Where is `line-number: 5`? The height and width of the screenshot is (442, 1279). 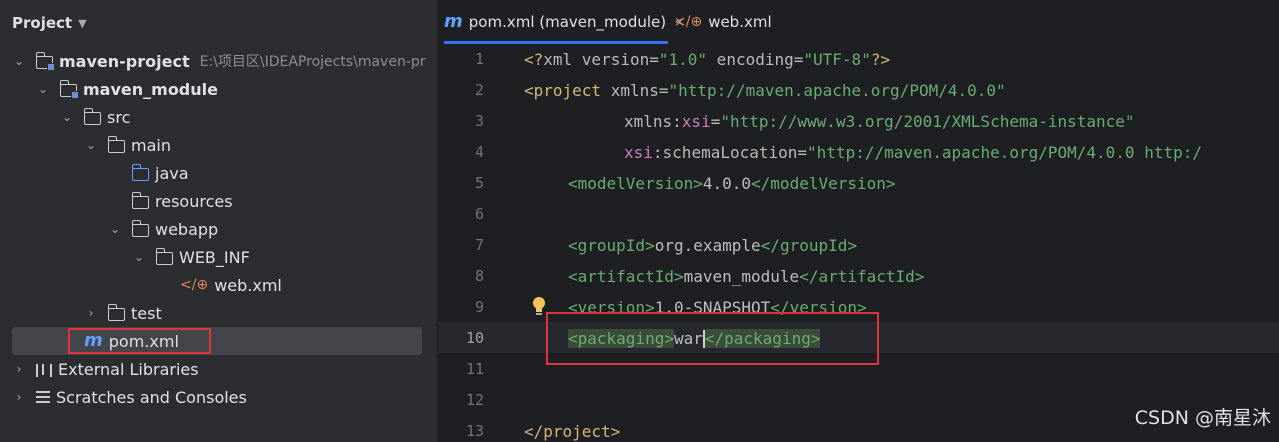 line-number: 5 is located at coordinates (479, 183).